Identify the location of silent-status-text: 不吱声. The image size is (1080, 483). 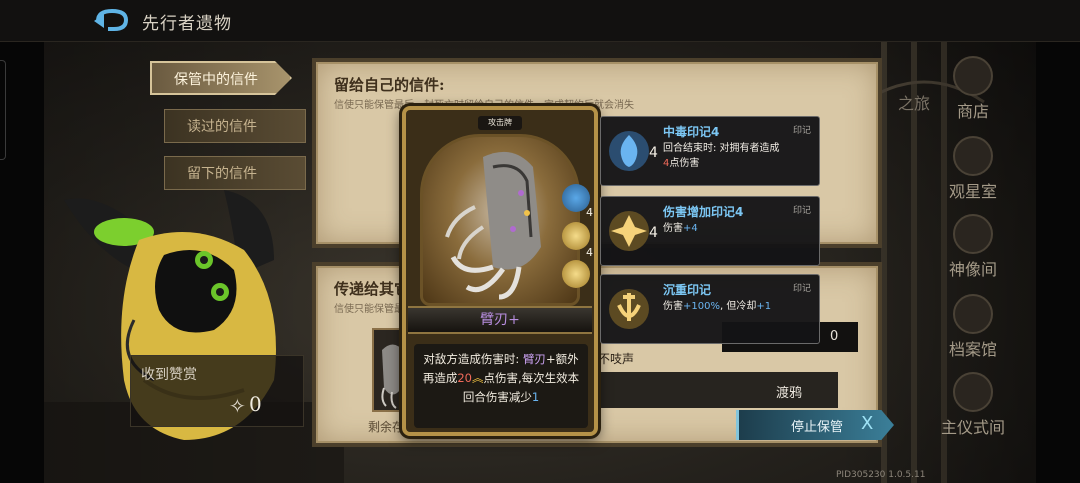
(616, 359).